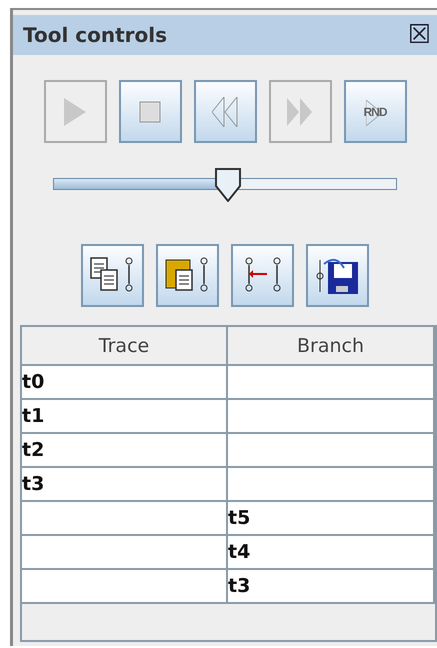 Image resolution: width=437 pixels, height=648 pixels. I want to click on column-header: Trace, so click(125, 346).